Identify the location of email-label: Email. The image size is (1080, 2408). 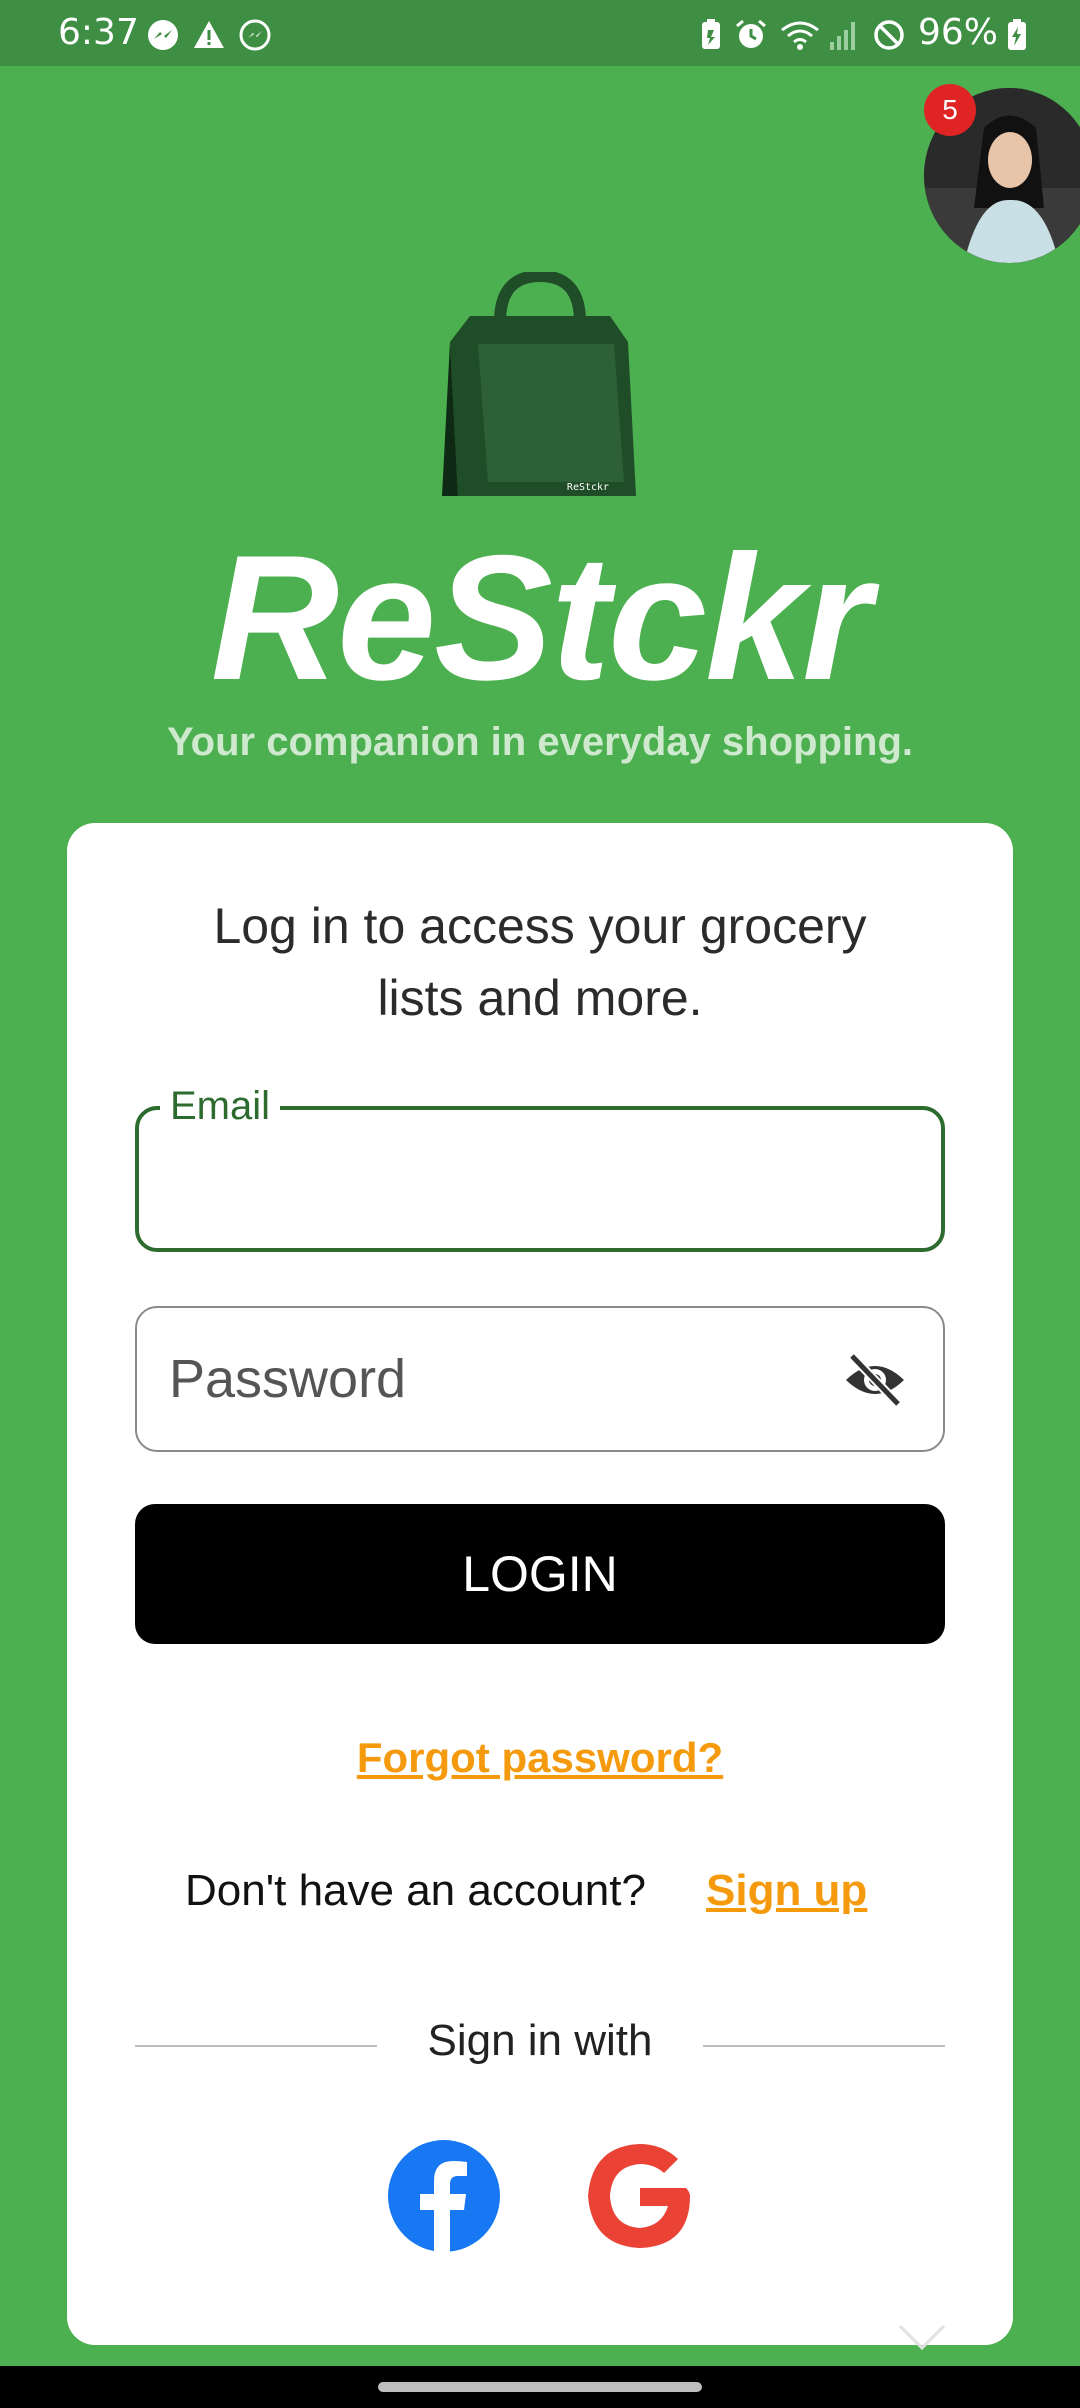
(220, 1106).